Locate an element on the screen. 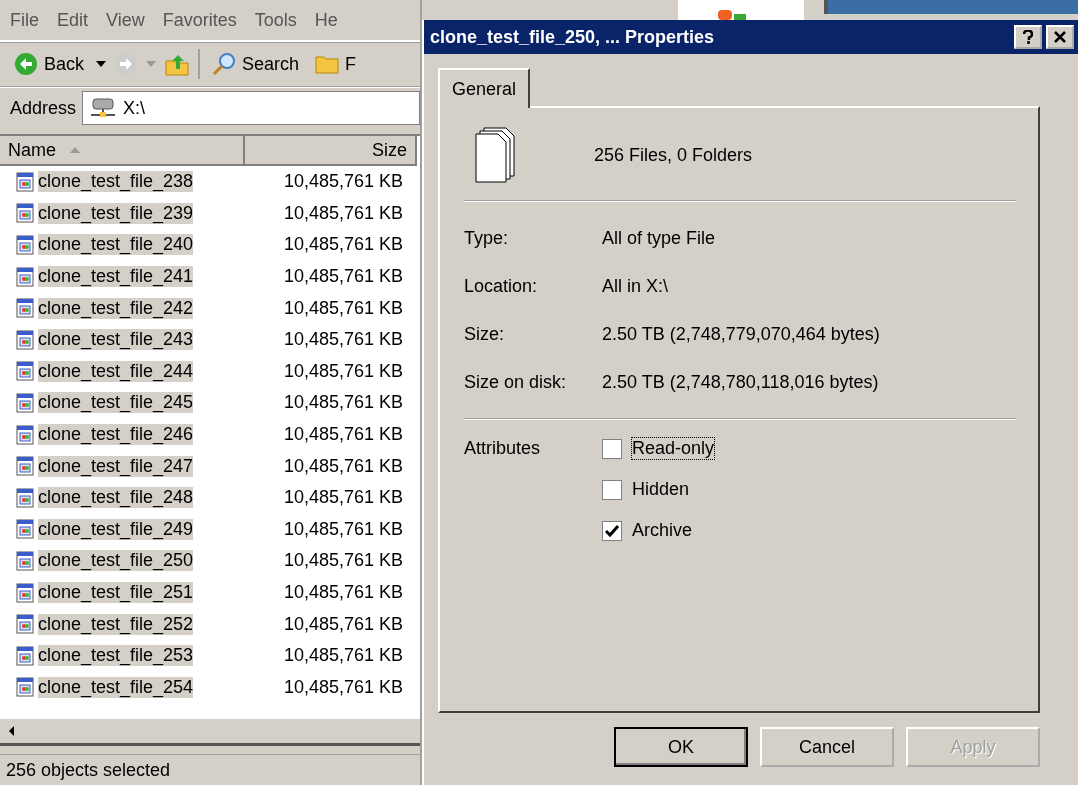 The width and height of the screenshot is (1078, 785). close-button is located at coordinates (1060, 37).